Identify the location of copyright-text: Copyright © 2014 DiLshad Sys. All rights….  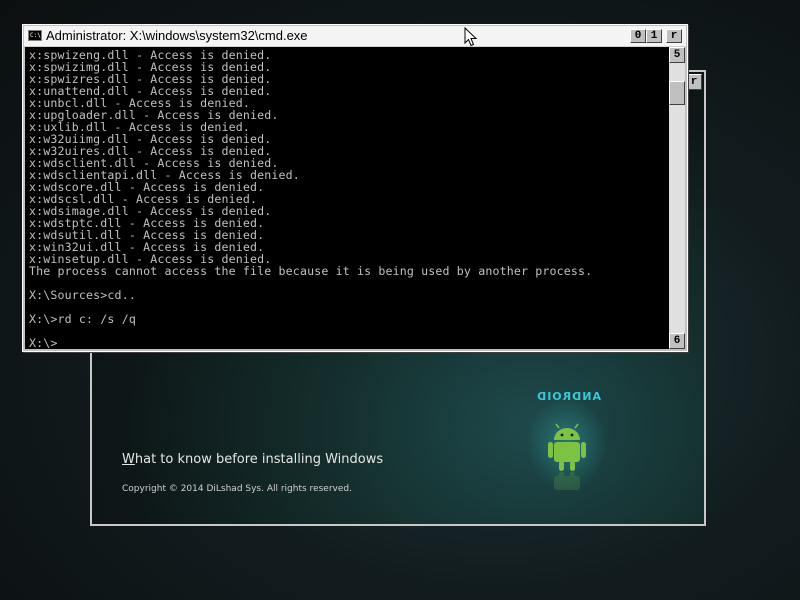
(237, 489).